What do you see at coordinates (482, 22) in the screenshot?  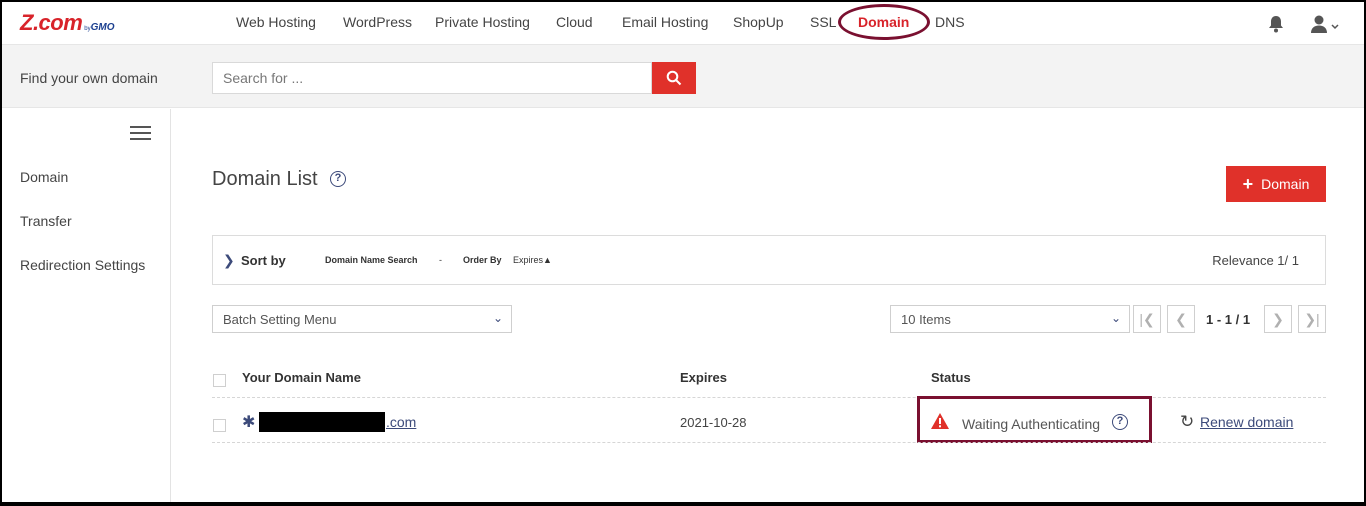 I see `nav-private-hosting: Private Hosting` at bounding box center [482, 22].